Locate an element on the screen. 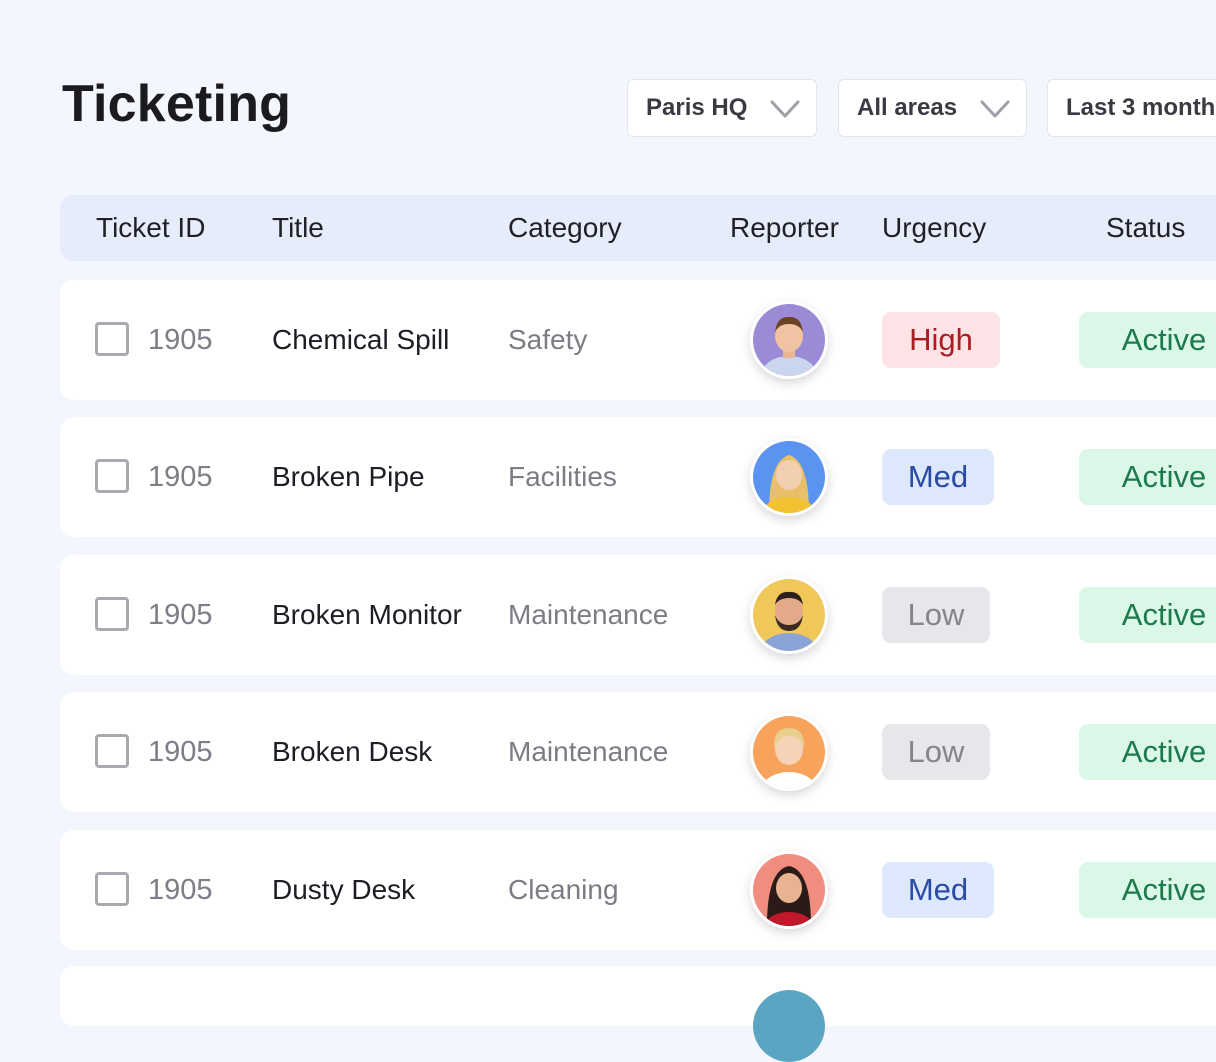 Image resolution: width=1216 pixels, height=1062 pixels. location-filter-dropdown: Paris HQ is located at coordinates (722, 108).